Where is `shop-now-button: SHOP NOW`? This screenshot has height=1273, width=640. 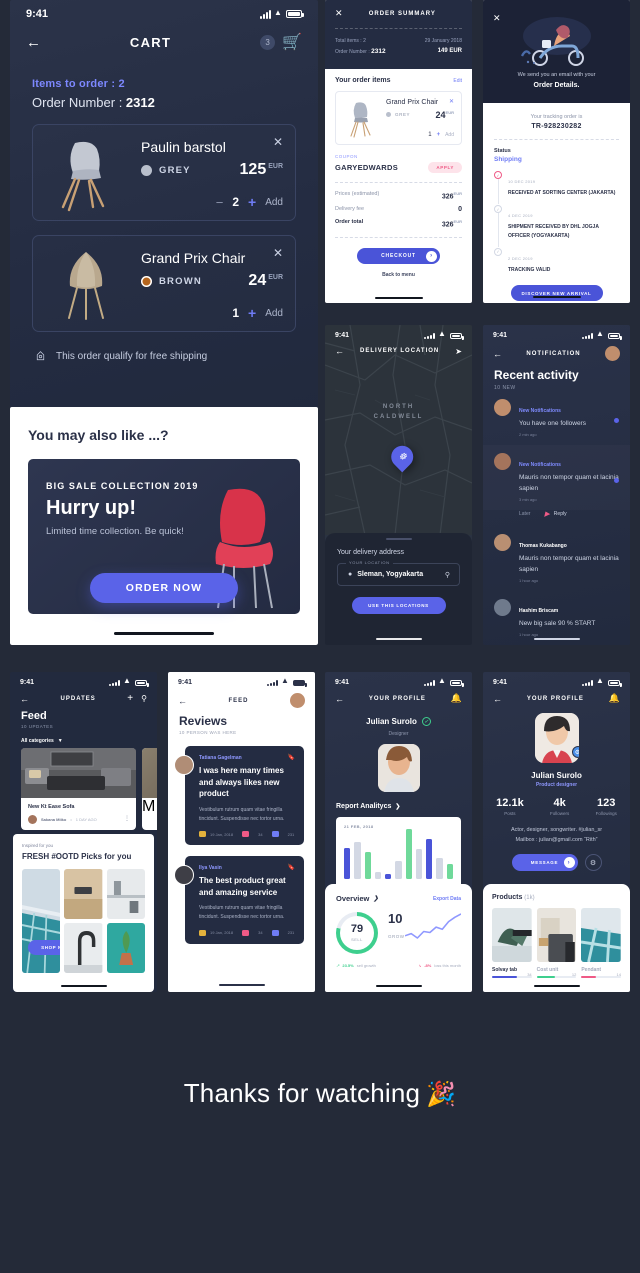 shop-now-button: SHOP NOW is located at coordinates (44, 947).